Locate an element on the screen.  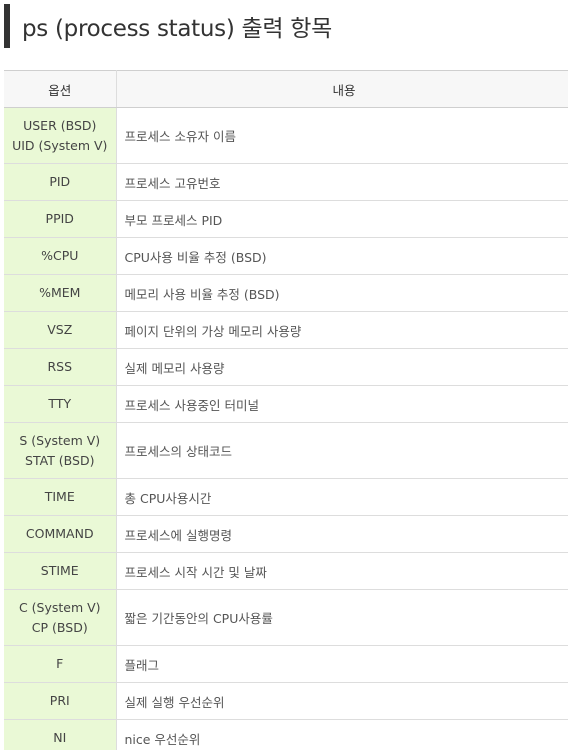
option-name: PPID is located at coordinates (59, 218).